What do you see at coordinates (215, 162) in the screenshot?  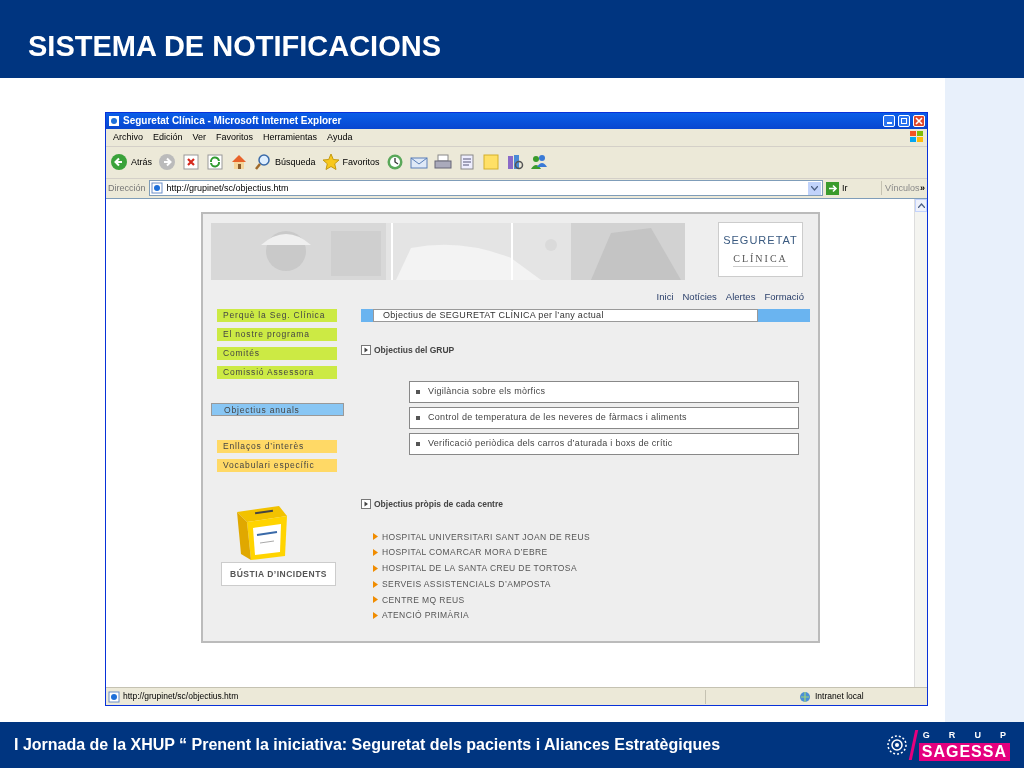 I see `refresh-icon` at bounding box center [215, 162].